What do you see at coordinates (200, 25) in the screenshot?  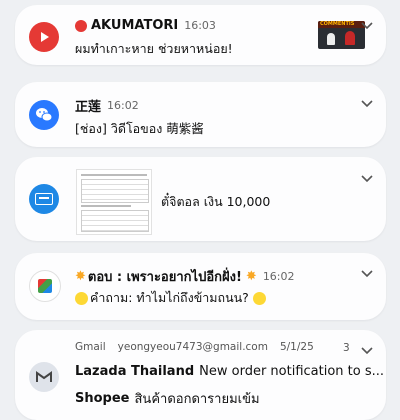 I see `notification-time: 16:03` at bounding box center [200, 25].